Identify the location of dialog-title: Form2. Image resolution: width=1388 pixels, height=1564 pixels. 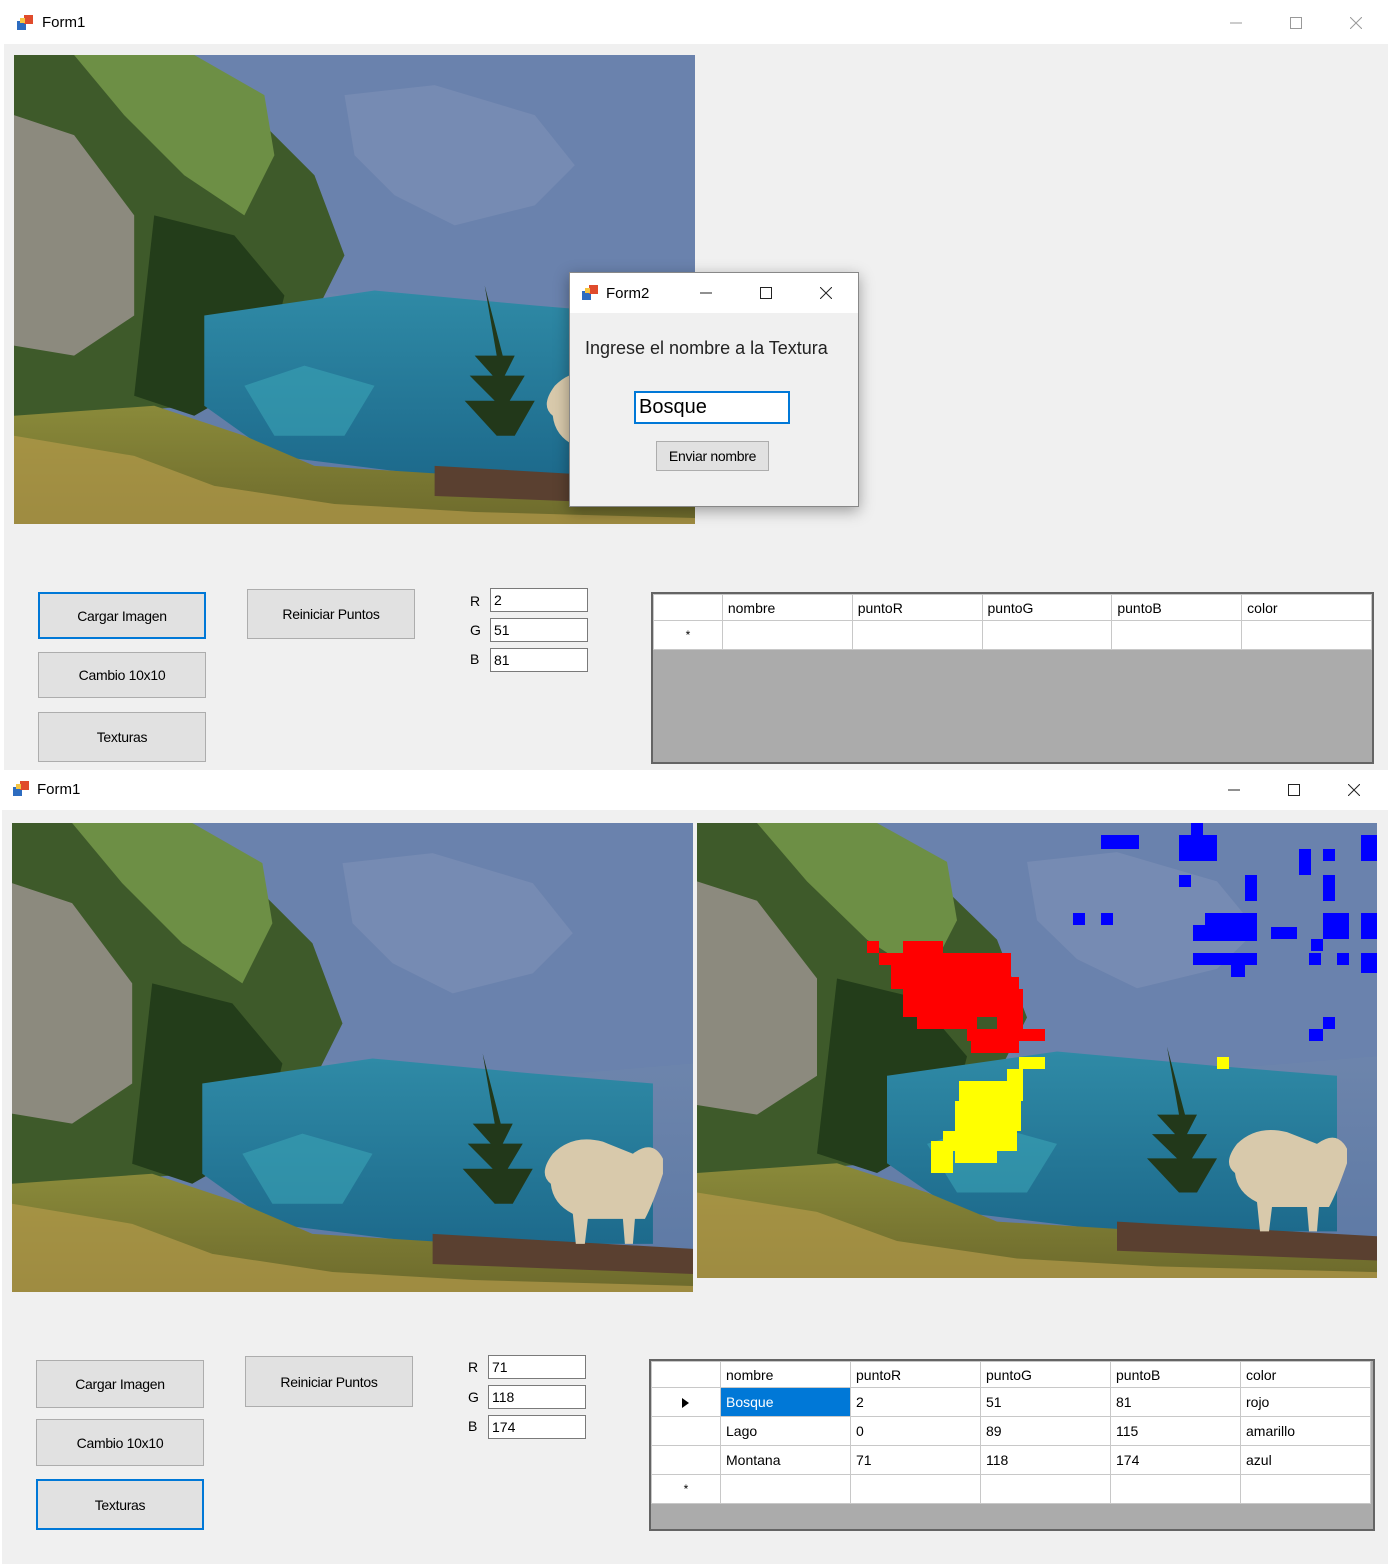
(628, 293).